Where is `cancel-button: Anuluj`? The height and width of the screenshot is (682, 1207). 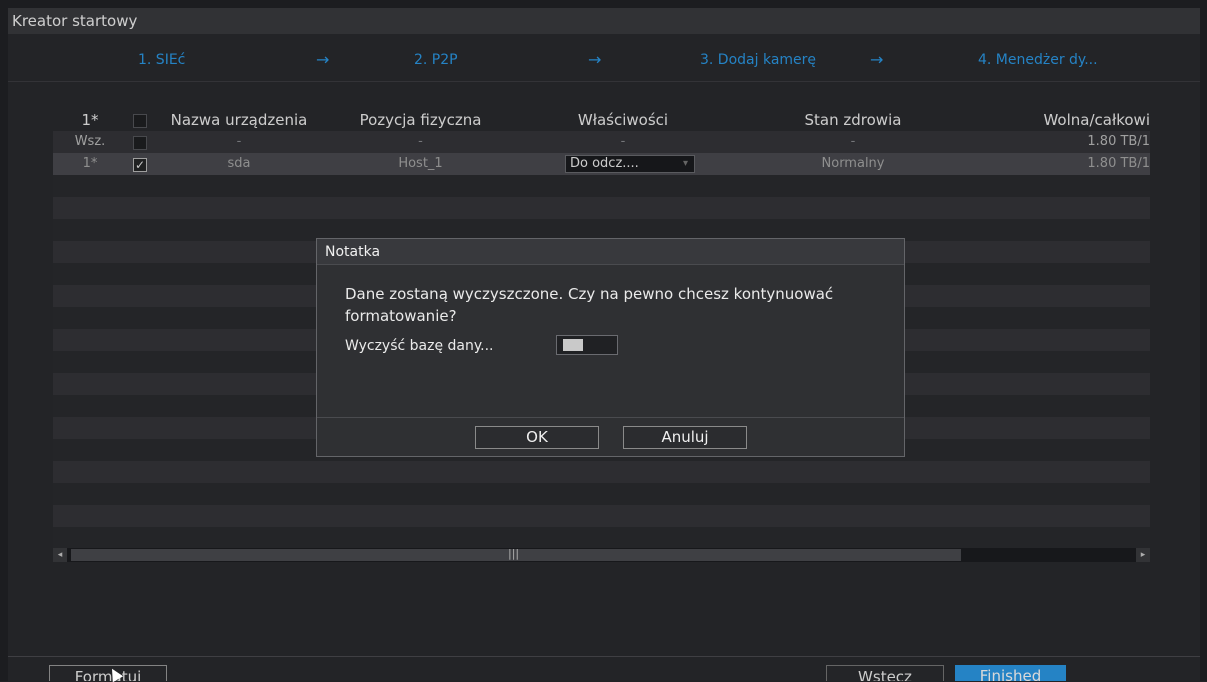 cancel-button: Anuluj is located at coordinates (685, 437).